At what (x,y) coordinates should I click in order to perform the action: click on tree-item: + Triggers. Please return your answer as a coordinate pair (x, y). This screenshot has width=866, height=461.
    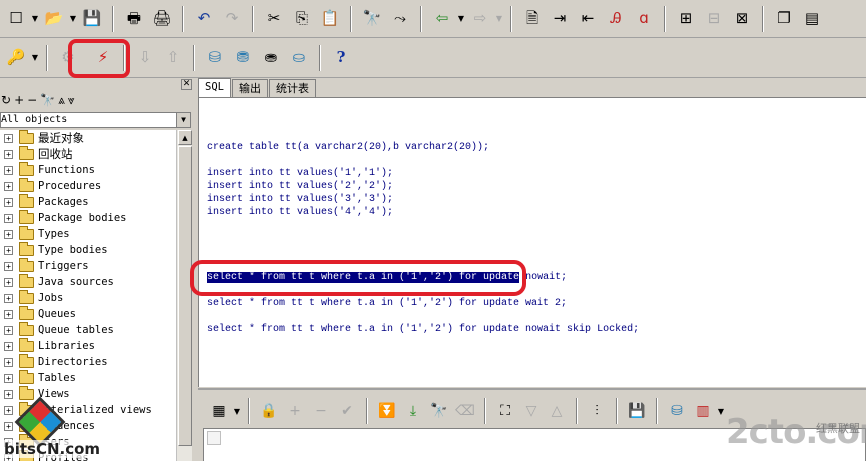
    Looking at the image, I should click on (88, 265).